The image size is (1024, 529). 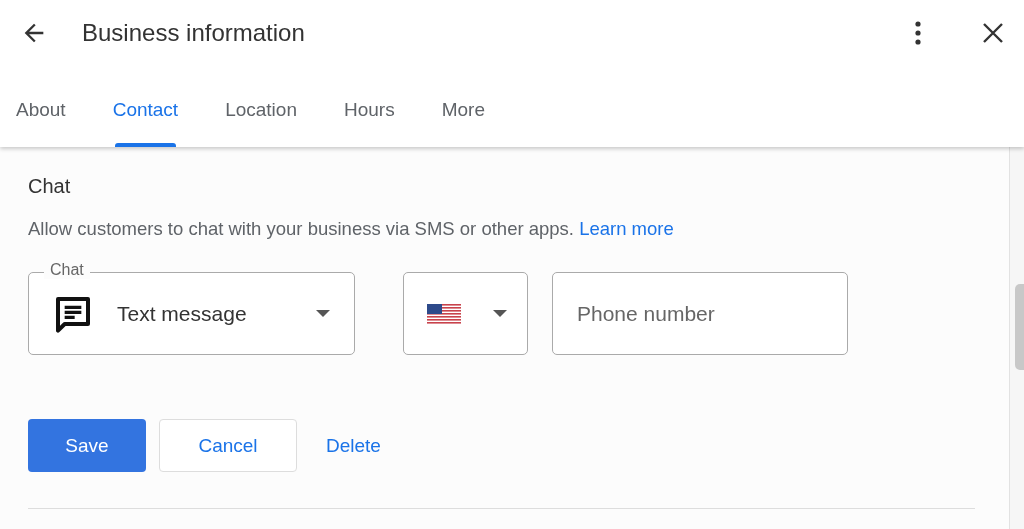 What do you see at coordinates (351, 229) in the screenshot?
I see `section-description: Allow customers to chat with your business via SMS or other apps. Learn more` at bounding box center [351, 229].